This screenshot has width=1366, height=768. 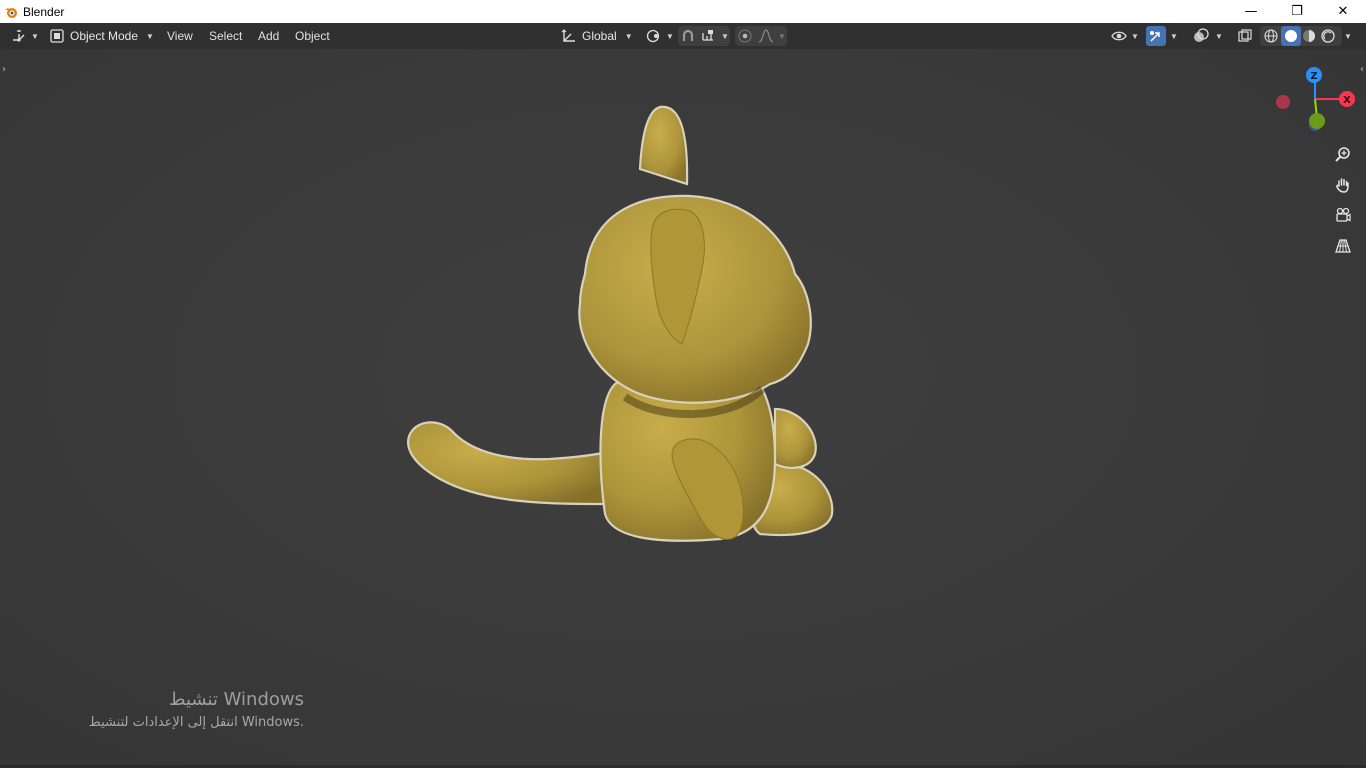 What do you see at coordinates (180, 36) in the screenshot?
I see `menu-view: View` at bounding box center [180, 36].